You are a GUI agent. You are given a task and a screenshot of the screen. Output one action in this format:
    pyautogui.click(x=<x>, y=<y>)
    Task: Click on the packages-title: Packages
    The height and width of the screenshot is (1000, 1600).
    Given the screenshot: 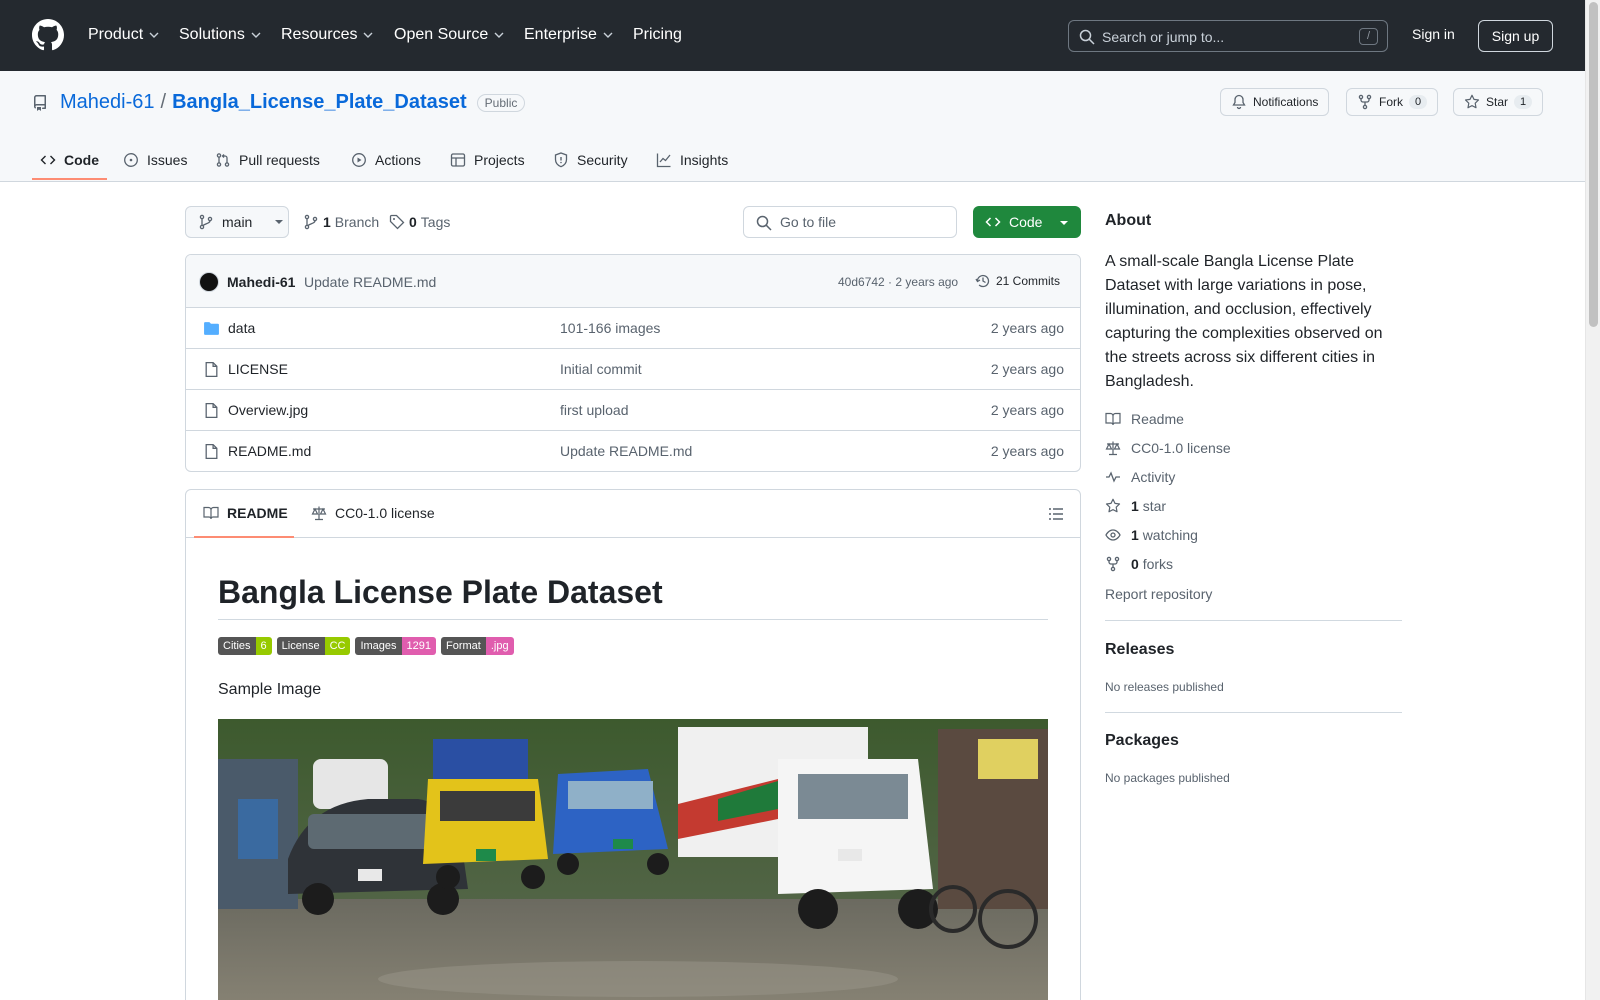 What is the action you would take?
    pyautogui.click(x=1142, y=741)
    